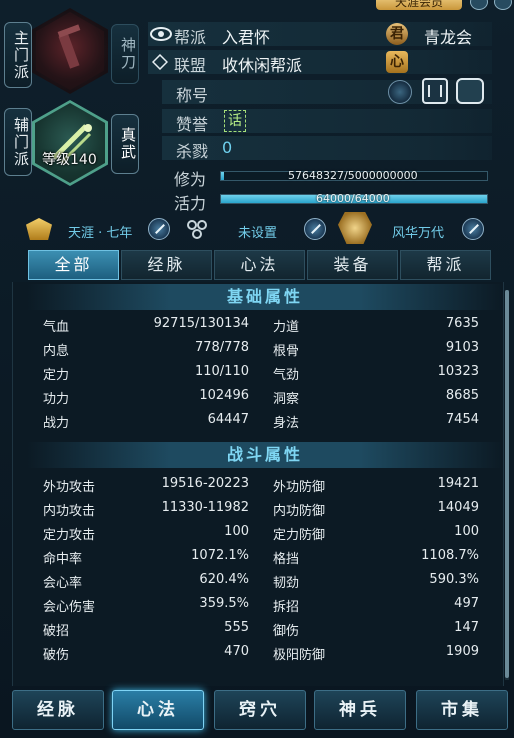  Describe the element at coordinates (259, 324) in the screenshot. I see `stat-row: 气血 92715/130134 力道 7635` at that location.